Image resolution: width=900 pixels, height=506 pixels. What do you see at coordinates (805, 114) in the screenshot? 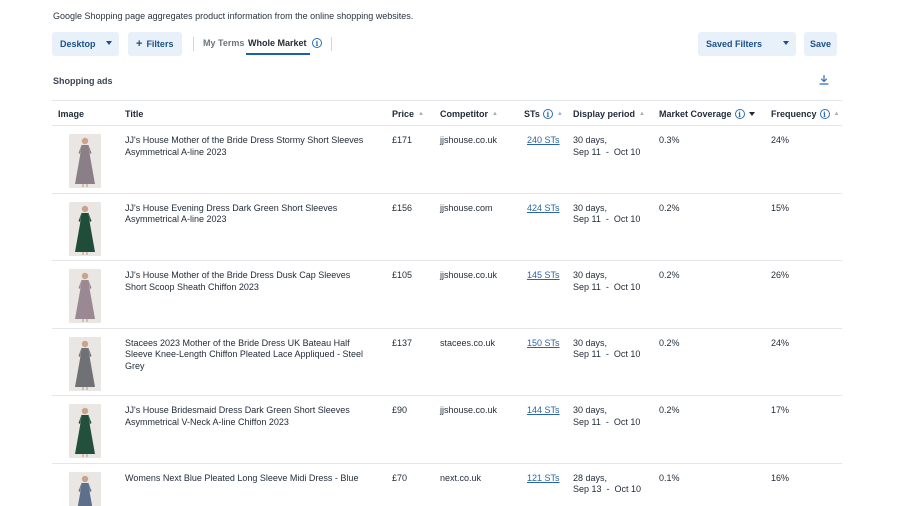
I see `column-frequency: Frequency i ▲` at bounding box center [805, 114].